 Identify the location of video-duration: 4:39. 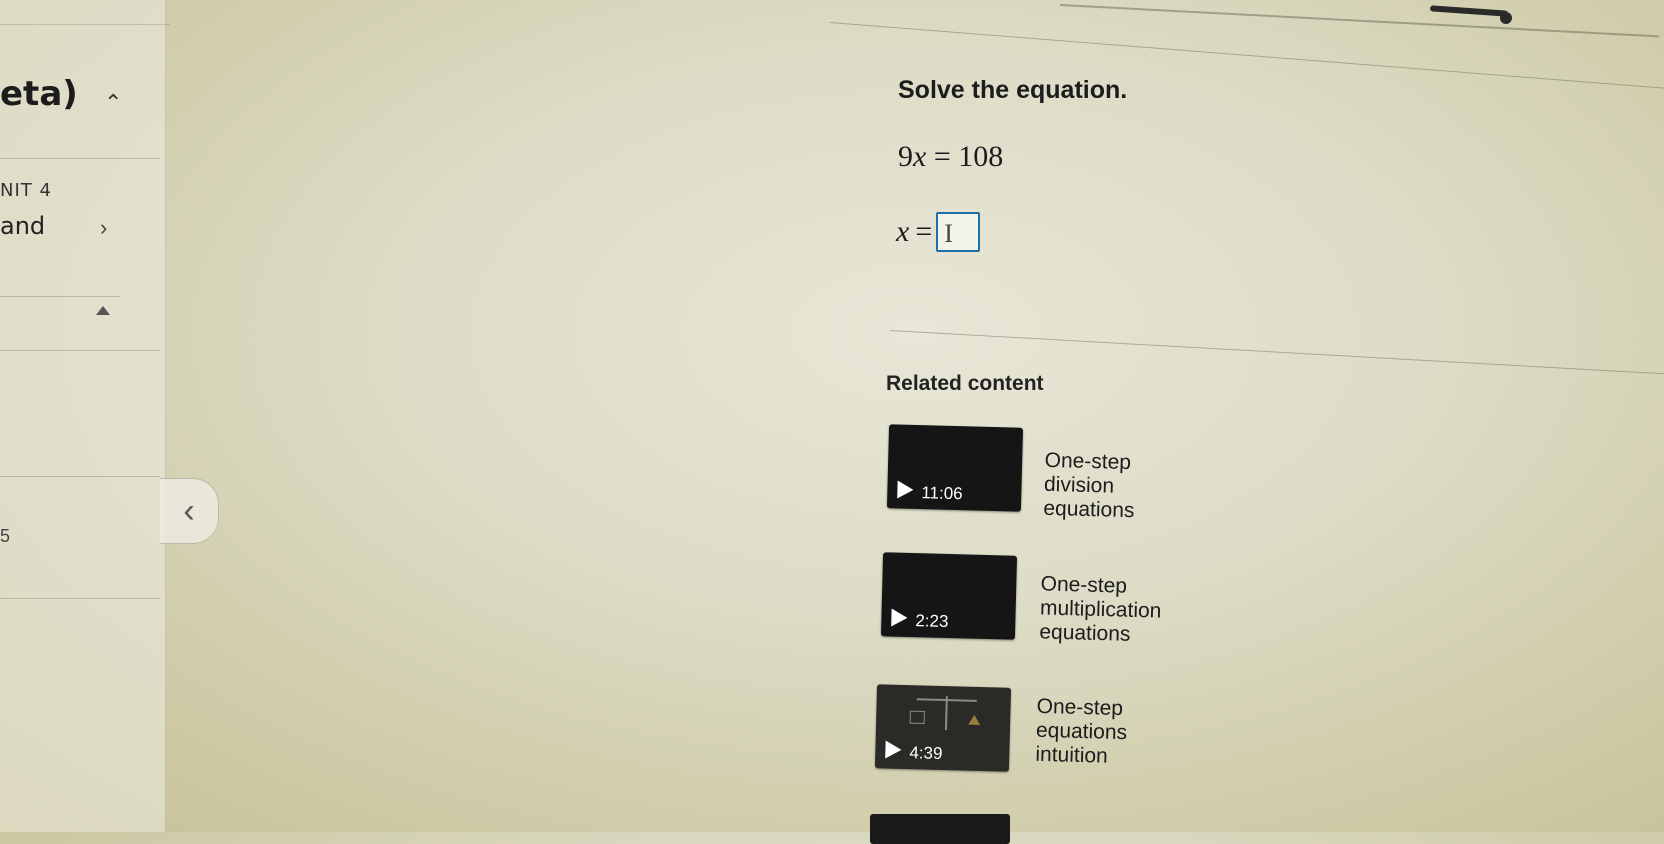
(926, 753).